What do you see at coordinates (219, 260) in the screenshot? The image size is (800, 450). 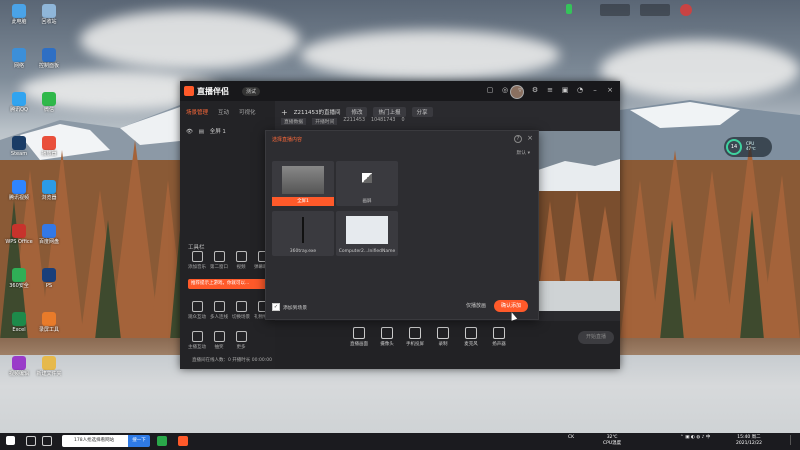 I see `tool-item: 第二窗口` at bounding box center [219, 260].